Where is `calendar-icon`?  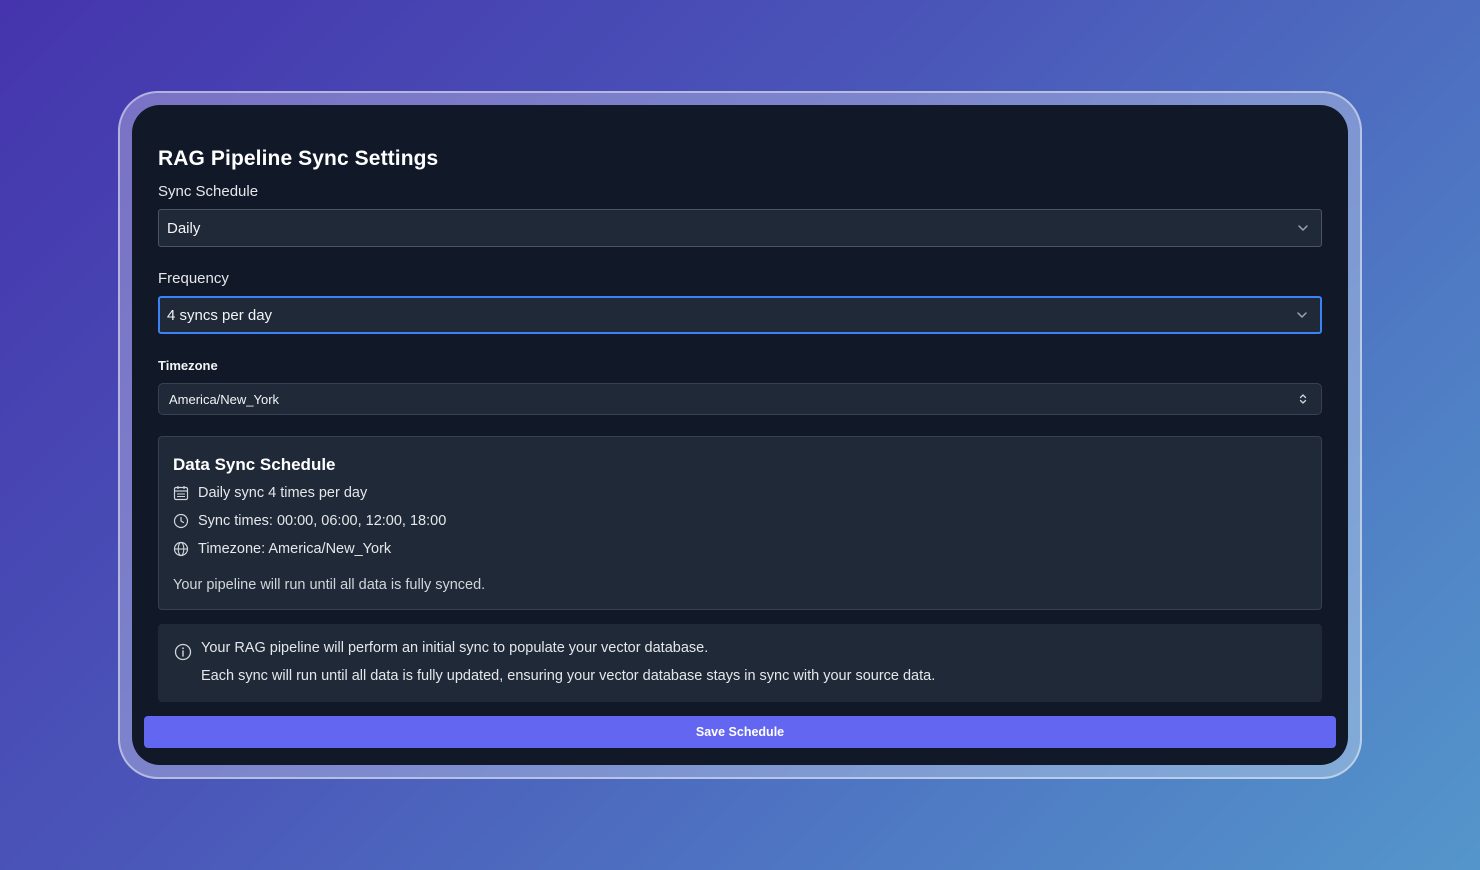 calendar-icon is located at coordinates (181, 493).